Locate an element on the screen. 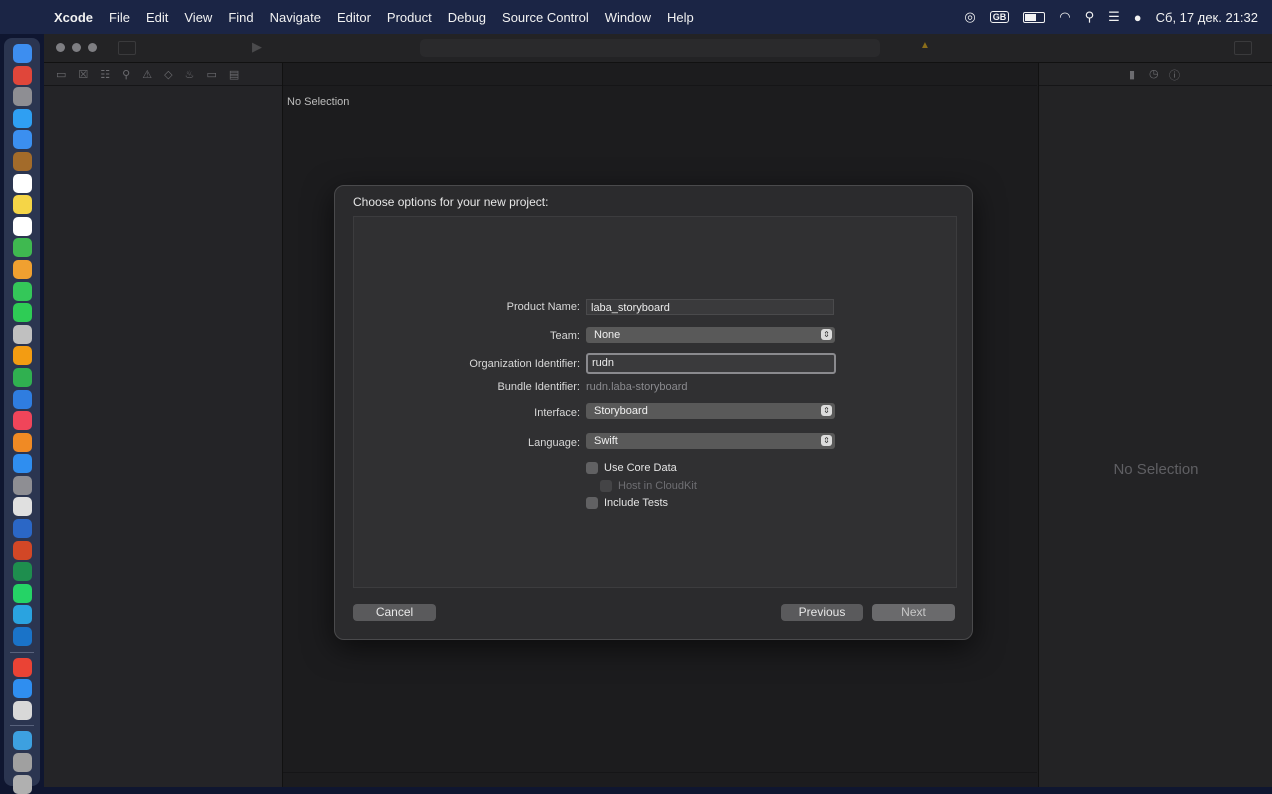 The image size is (1272, 794). battery-icon is located at coordinates (1034, 17).